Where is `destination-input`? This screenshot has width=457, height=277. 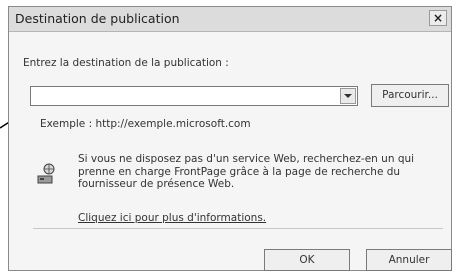 destination-input is located at coordinates (184, 96).